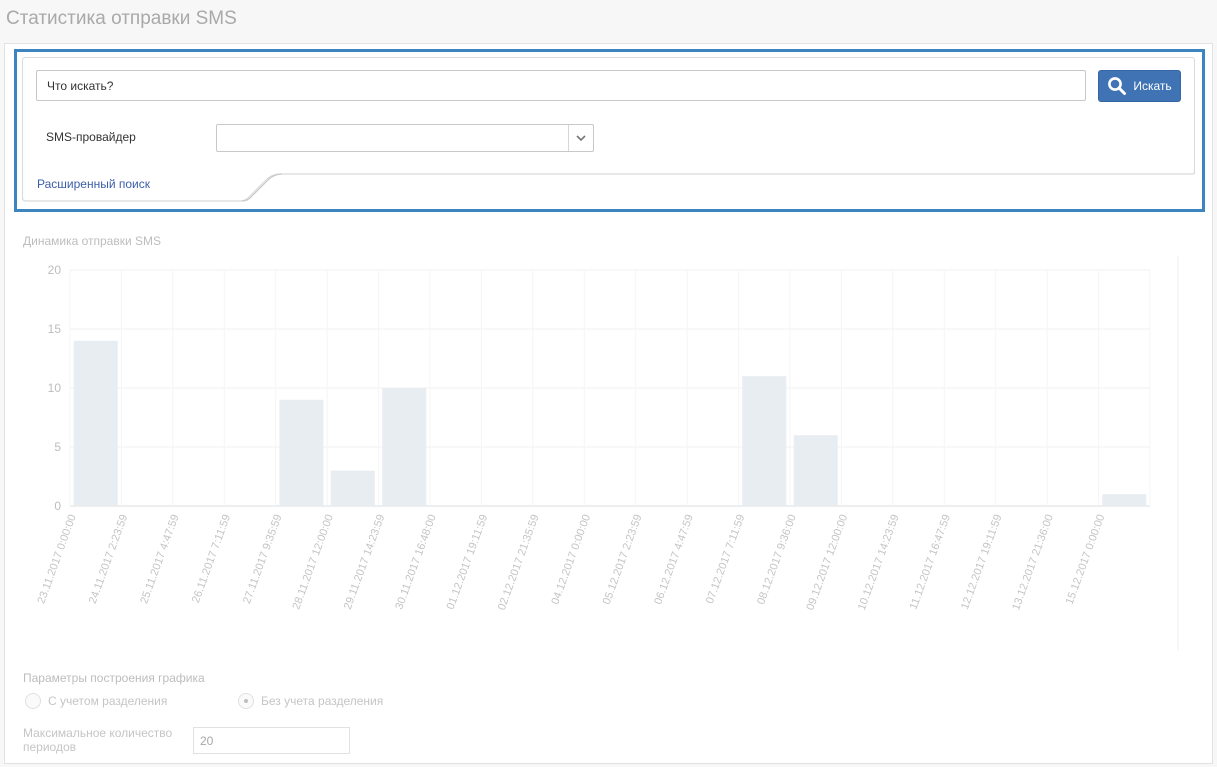 The image size is (1217, 767). I want to click on x-tick-label: 06.12.2017 4:47:59, so click(674, 559).